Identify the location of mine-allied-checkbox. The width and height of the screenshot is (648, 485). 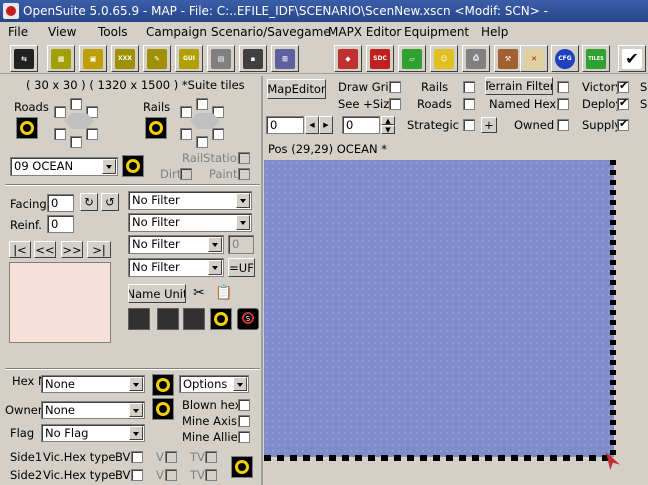
(244, 437).